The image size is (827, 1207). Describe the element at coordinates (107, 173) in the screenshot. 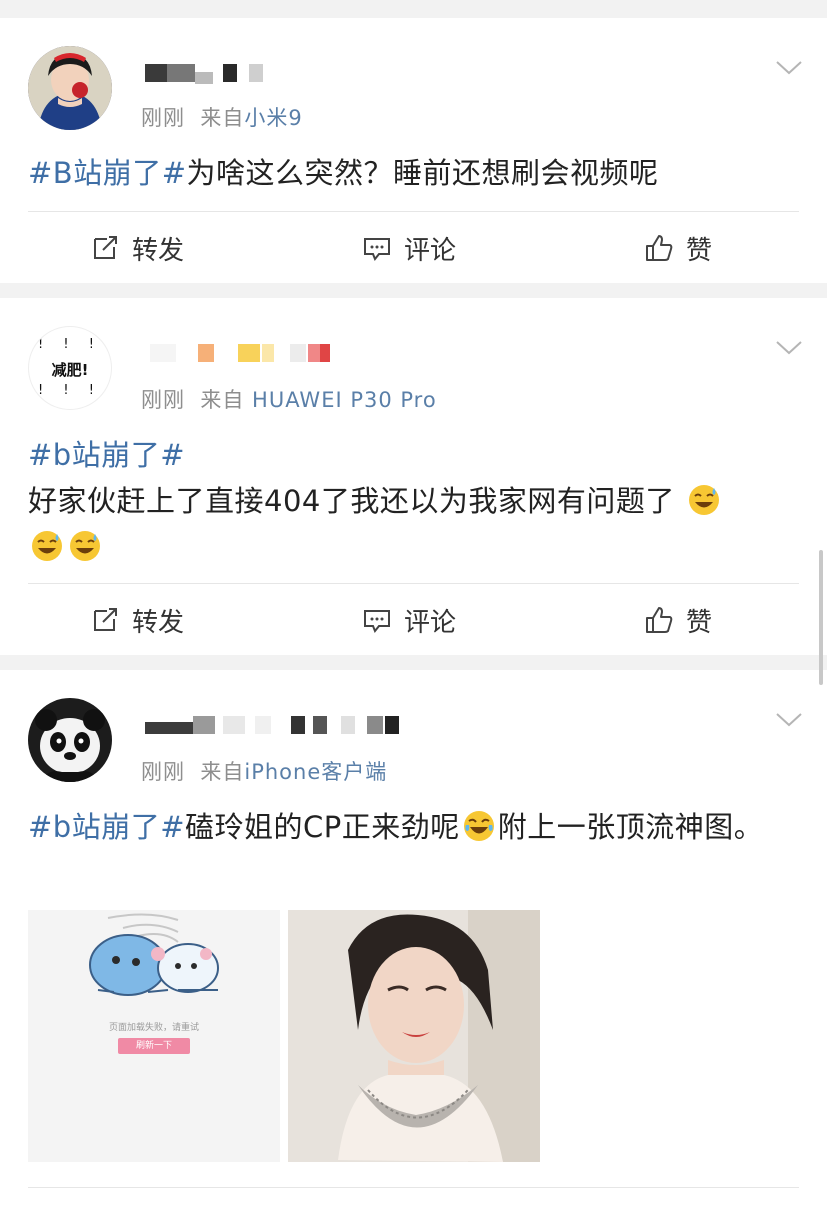

I see `hashtag-link: #B站崩了#` at that location.